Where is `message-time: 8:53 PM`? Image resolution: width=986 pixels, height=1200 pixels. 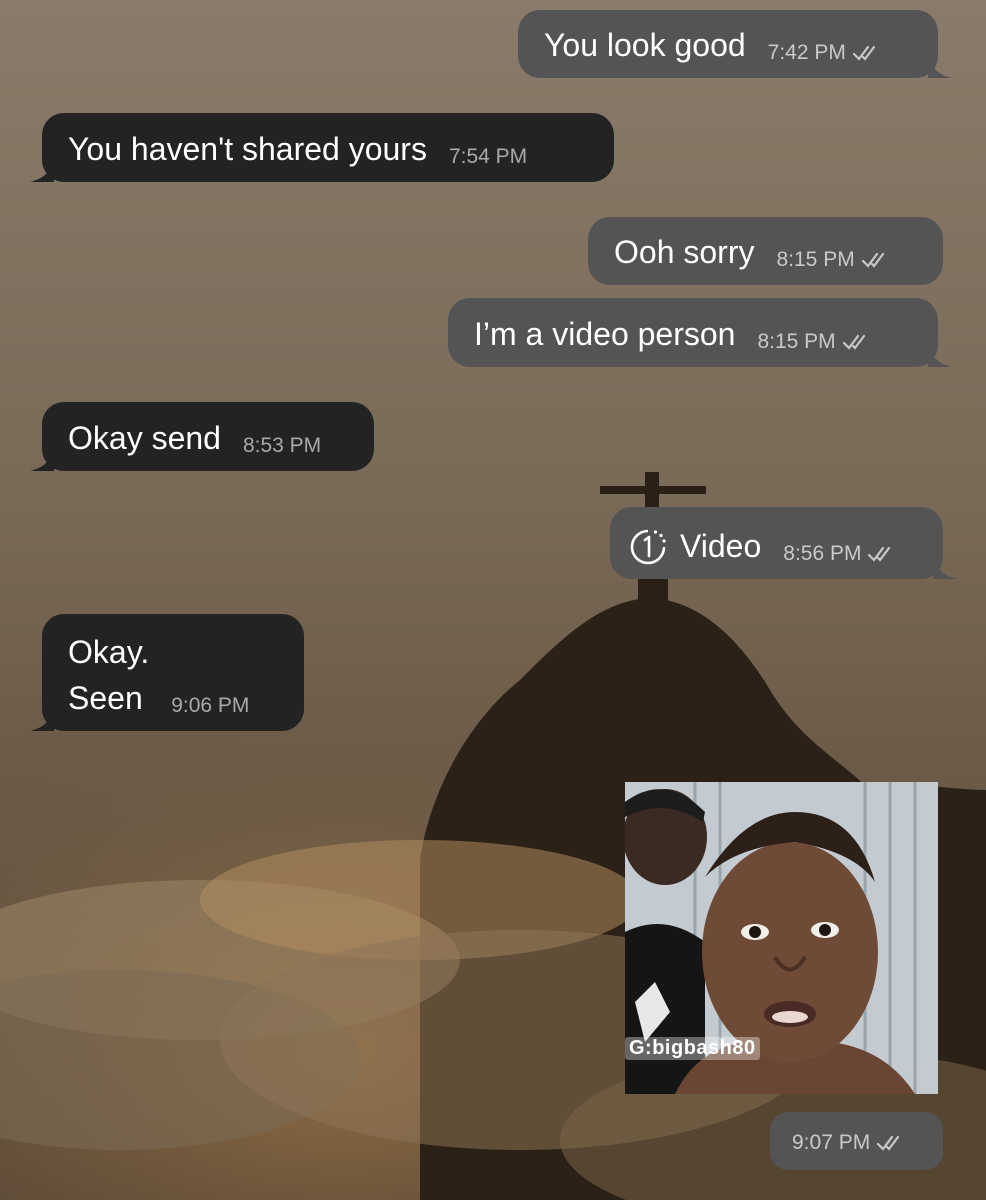 message-time: 8:53 PM is located at coordinates (282, 445).